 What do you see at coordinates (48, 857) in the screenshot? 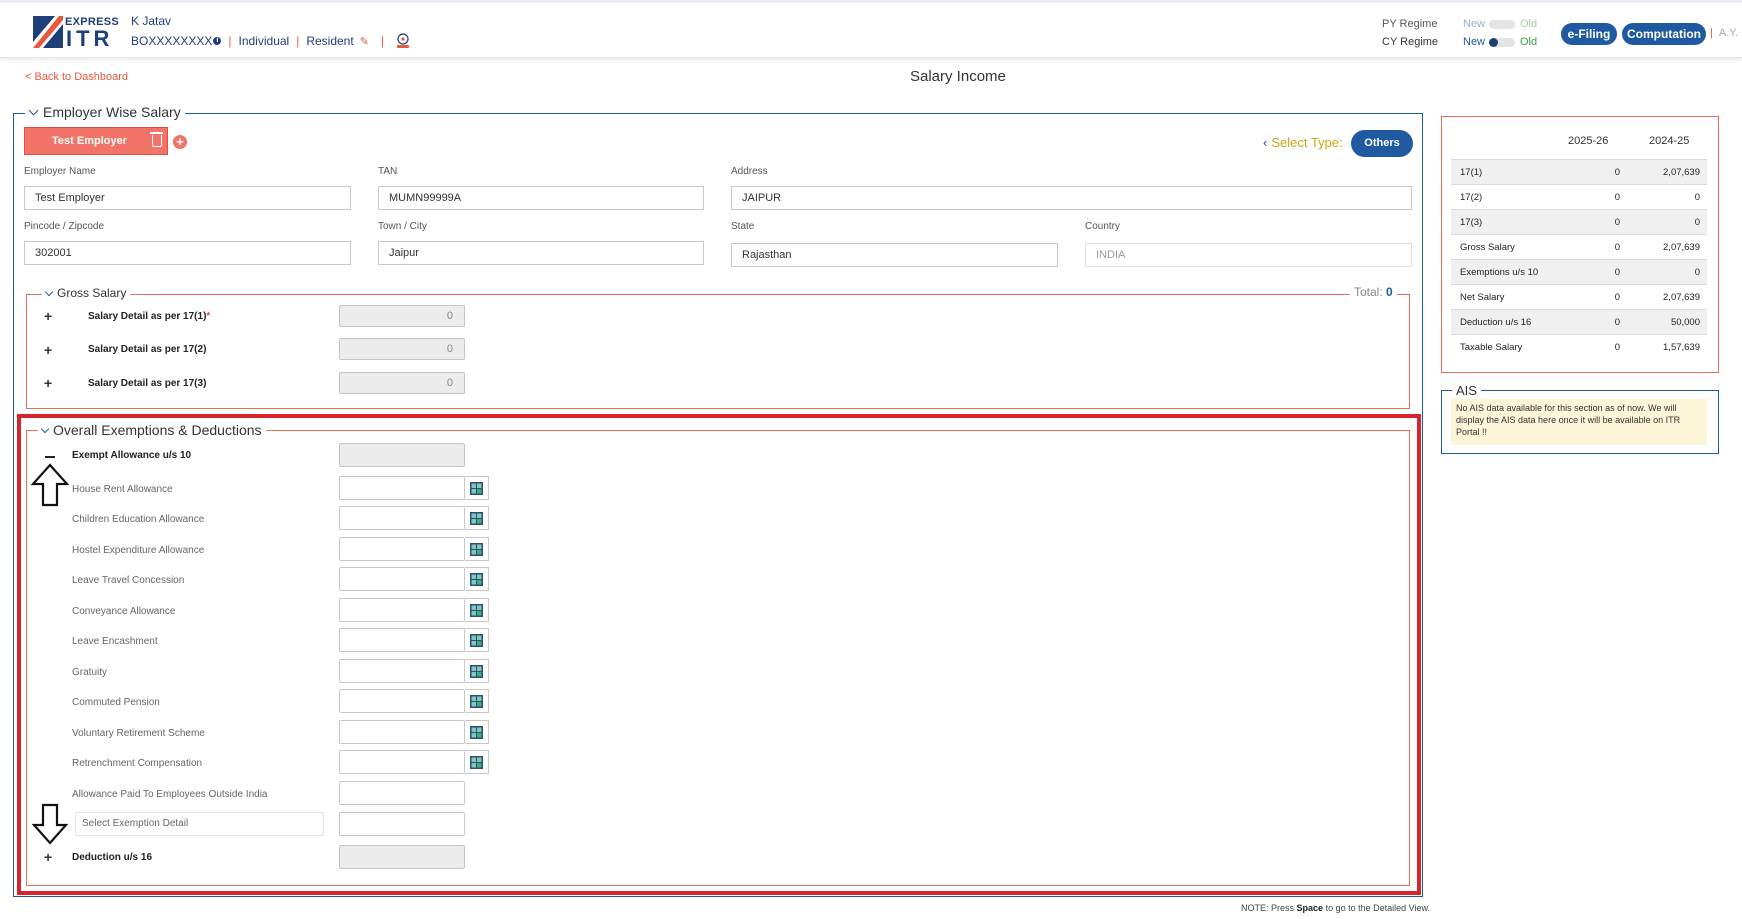
I see `expand-deduction-16-icon: +` at bounding box center [48, 857].